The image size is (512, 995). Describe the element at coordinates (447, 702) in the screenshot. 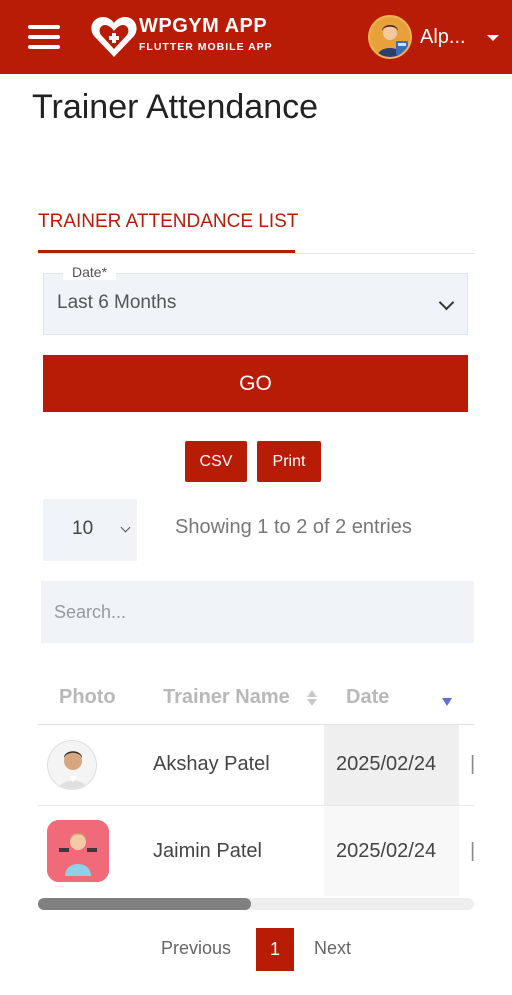

I see `sort-descending-icon` at that location.